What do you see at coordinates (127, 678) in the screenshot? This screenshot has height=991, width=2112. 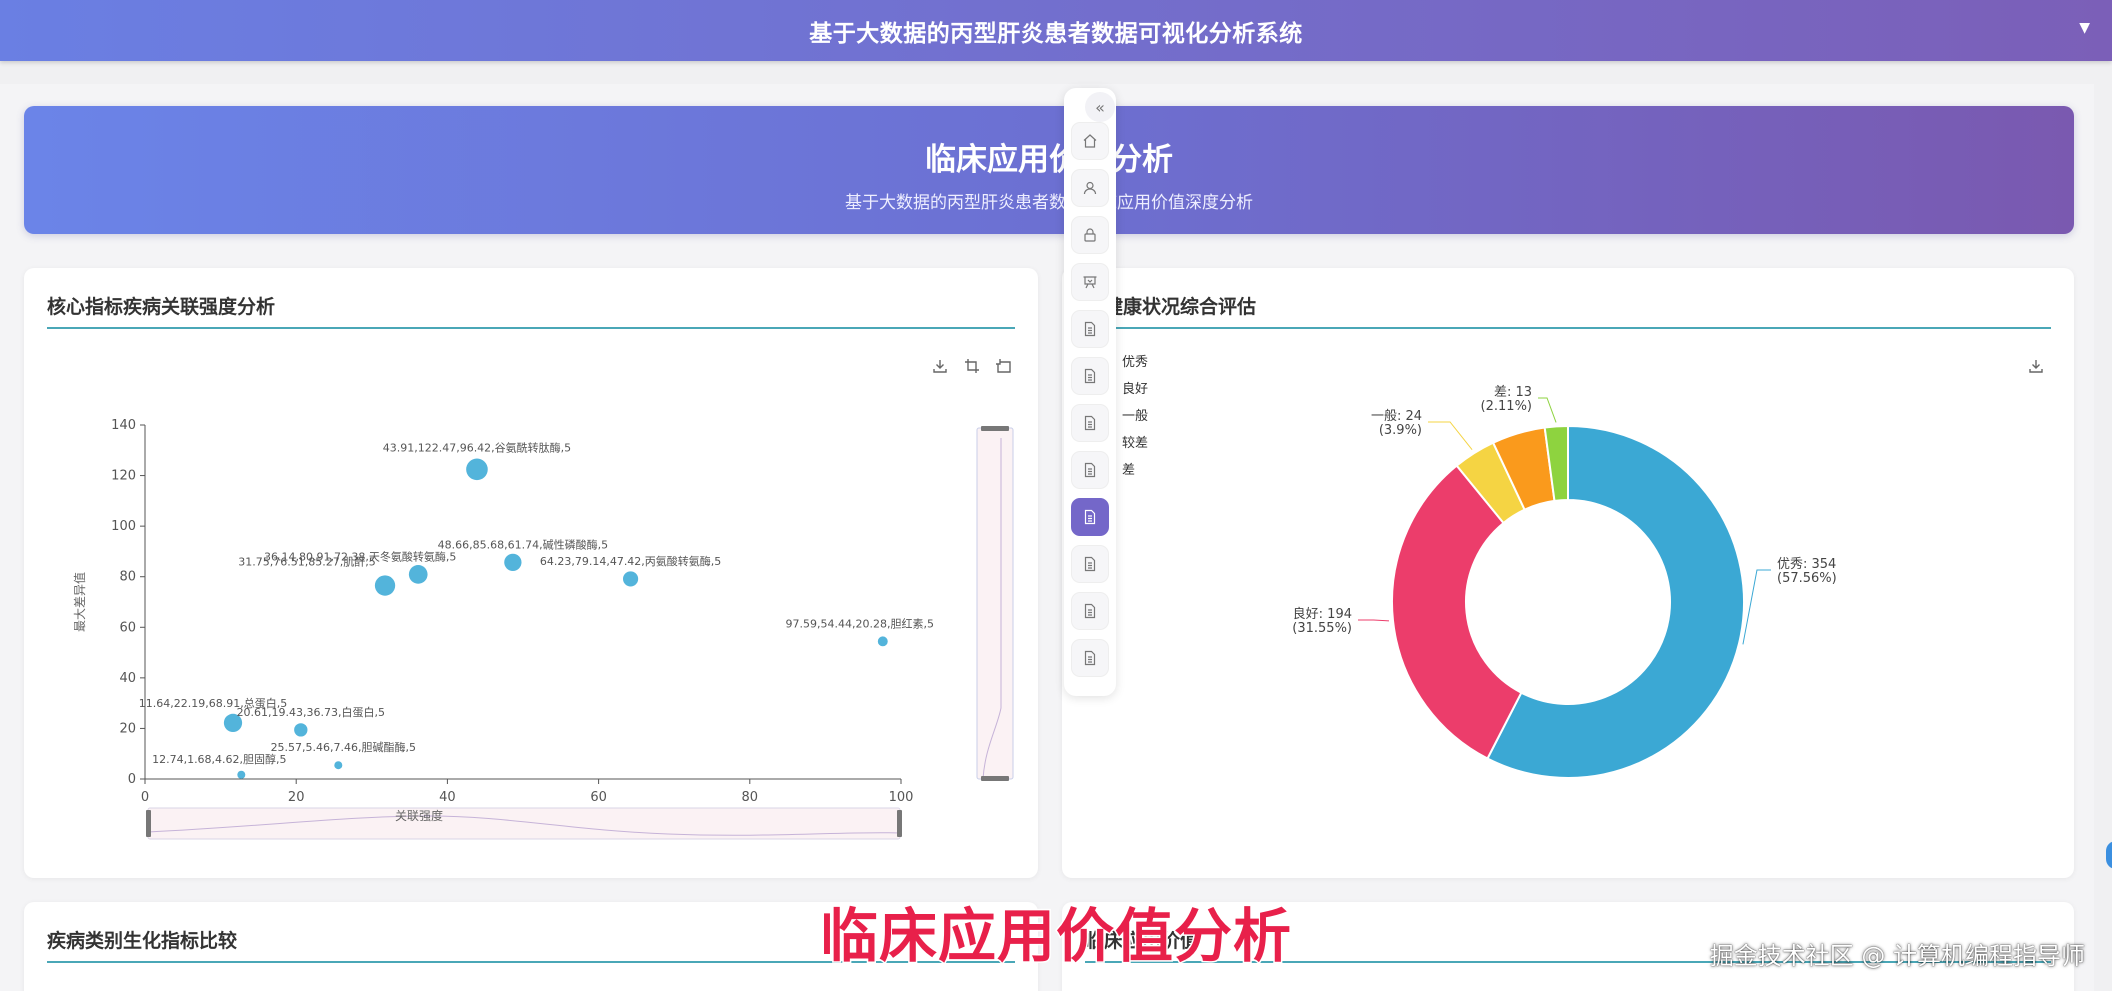 I see `y-tick-label: 40` at bounding box center [127, 678].